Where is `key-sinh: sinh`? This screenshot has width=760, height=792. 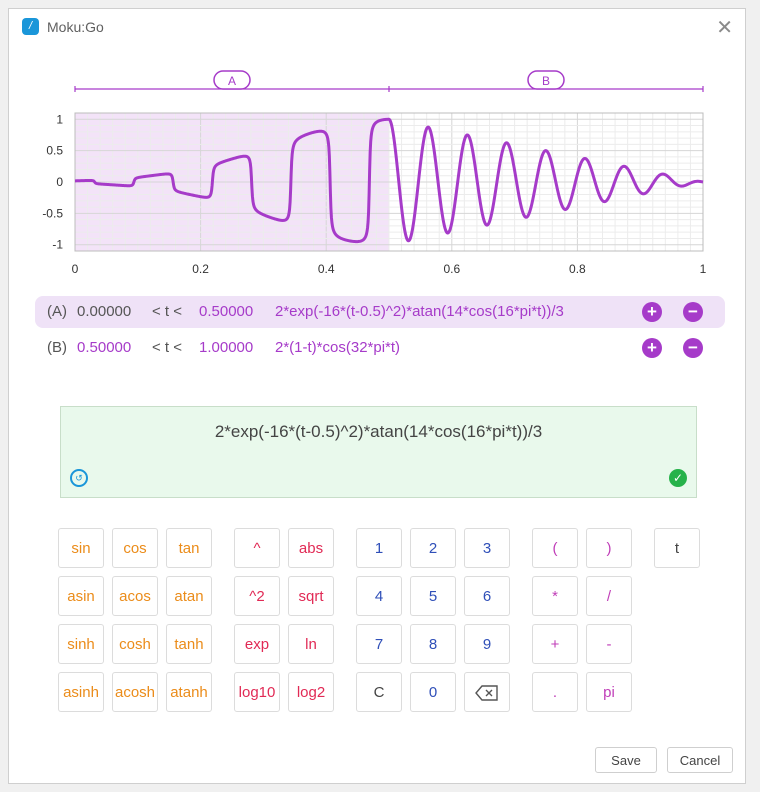 key-sinh: sinh is located at coordinates (81, 644).